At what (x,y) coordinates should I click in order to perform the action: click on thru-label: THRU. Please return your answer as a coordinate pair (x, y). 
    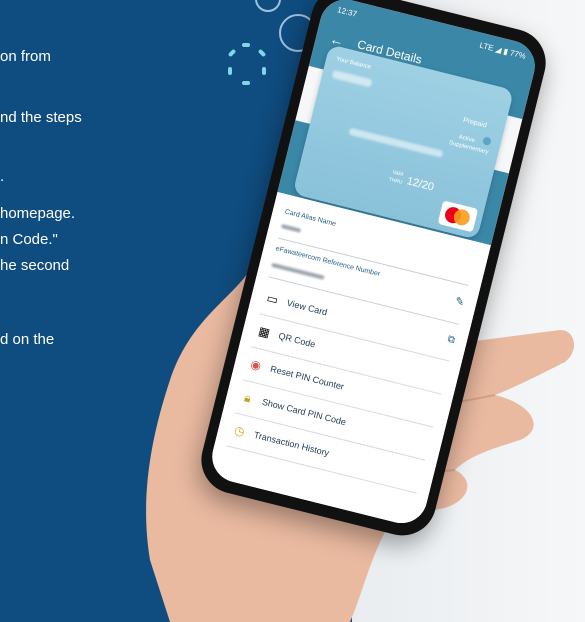
    Looking at the image, I should click on (395, 181).